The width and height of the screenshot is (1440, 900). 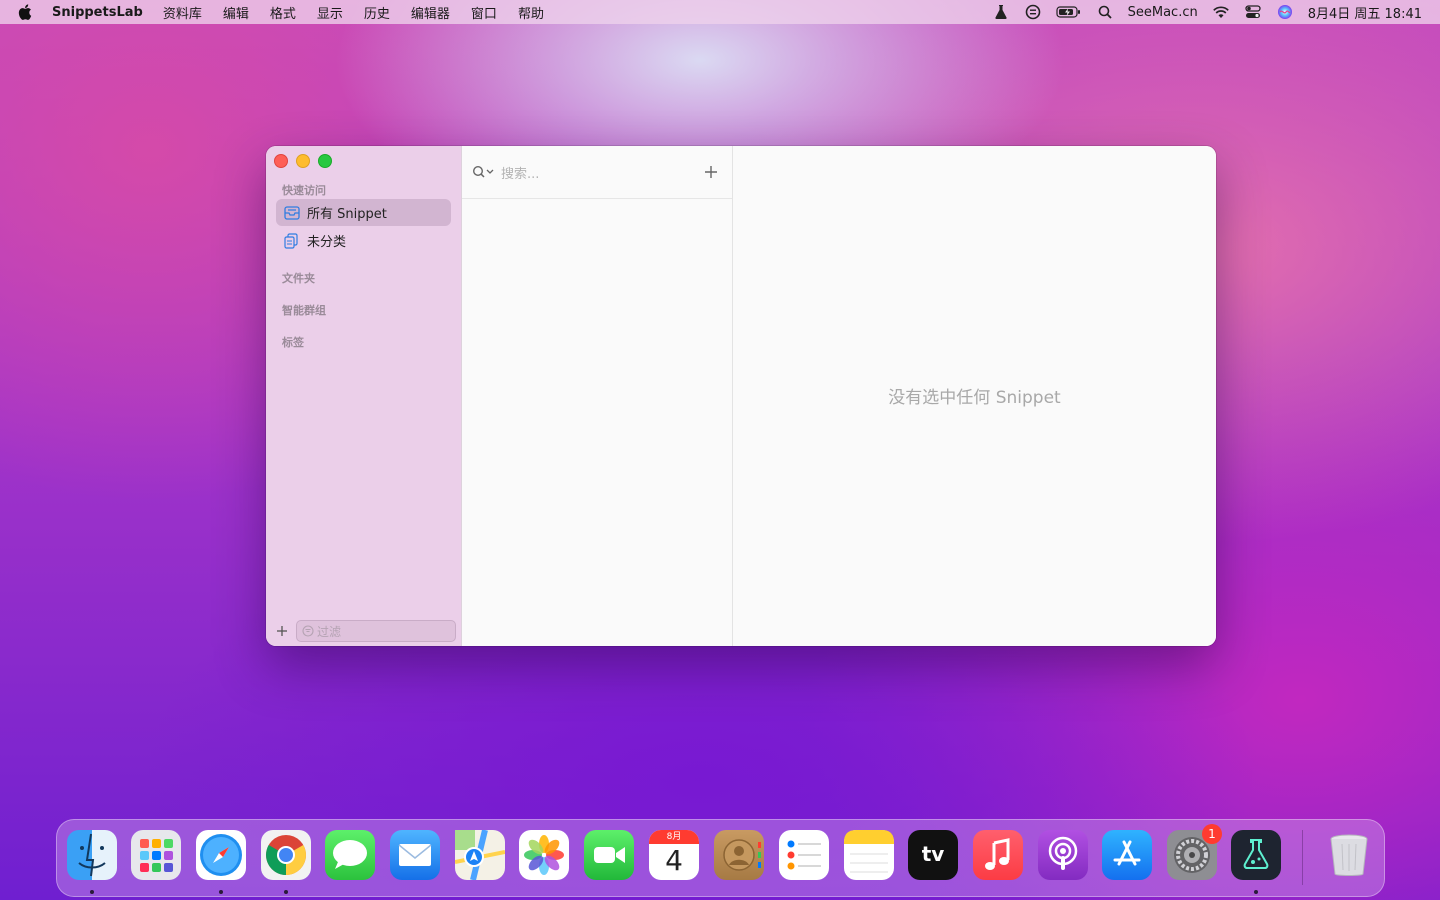 What do you see at coordinates (1105, 12) in the screenshot?
I see `search-icon` at bounding box center [1105, 12].